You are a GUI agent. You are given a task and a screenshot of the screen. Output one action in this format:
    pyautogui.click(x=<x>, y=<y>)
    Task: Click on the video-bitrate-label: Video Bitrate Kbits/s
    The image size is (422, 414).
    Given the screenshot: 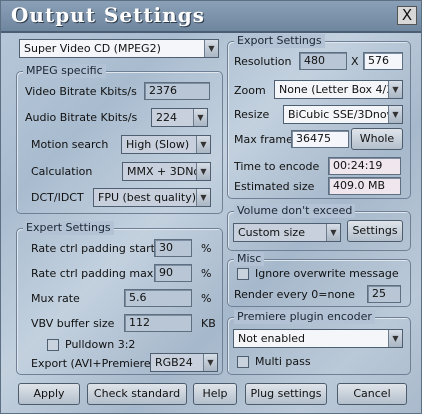 What is the action you would take?
    pyautogui.click(x=81, y=91)
    